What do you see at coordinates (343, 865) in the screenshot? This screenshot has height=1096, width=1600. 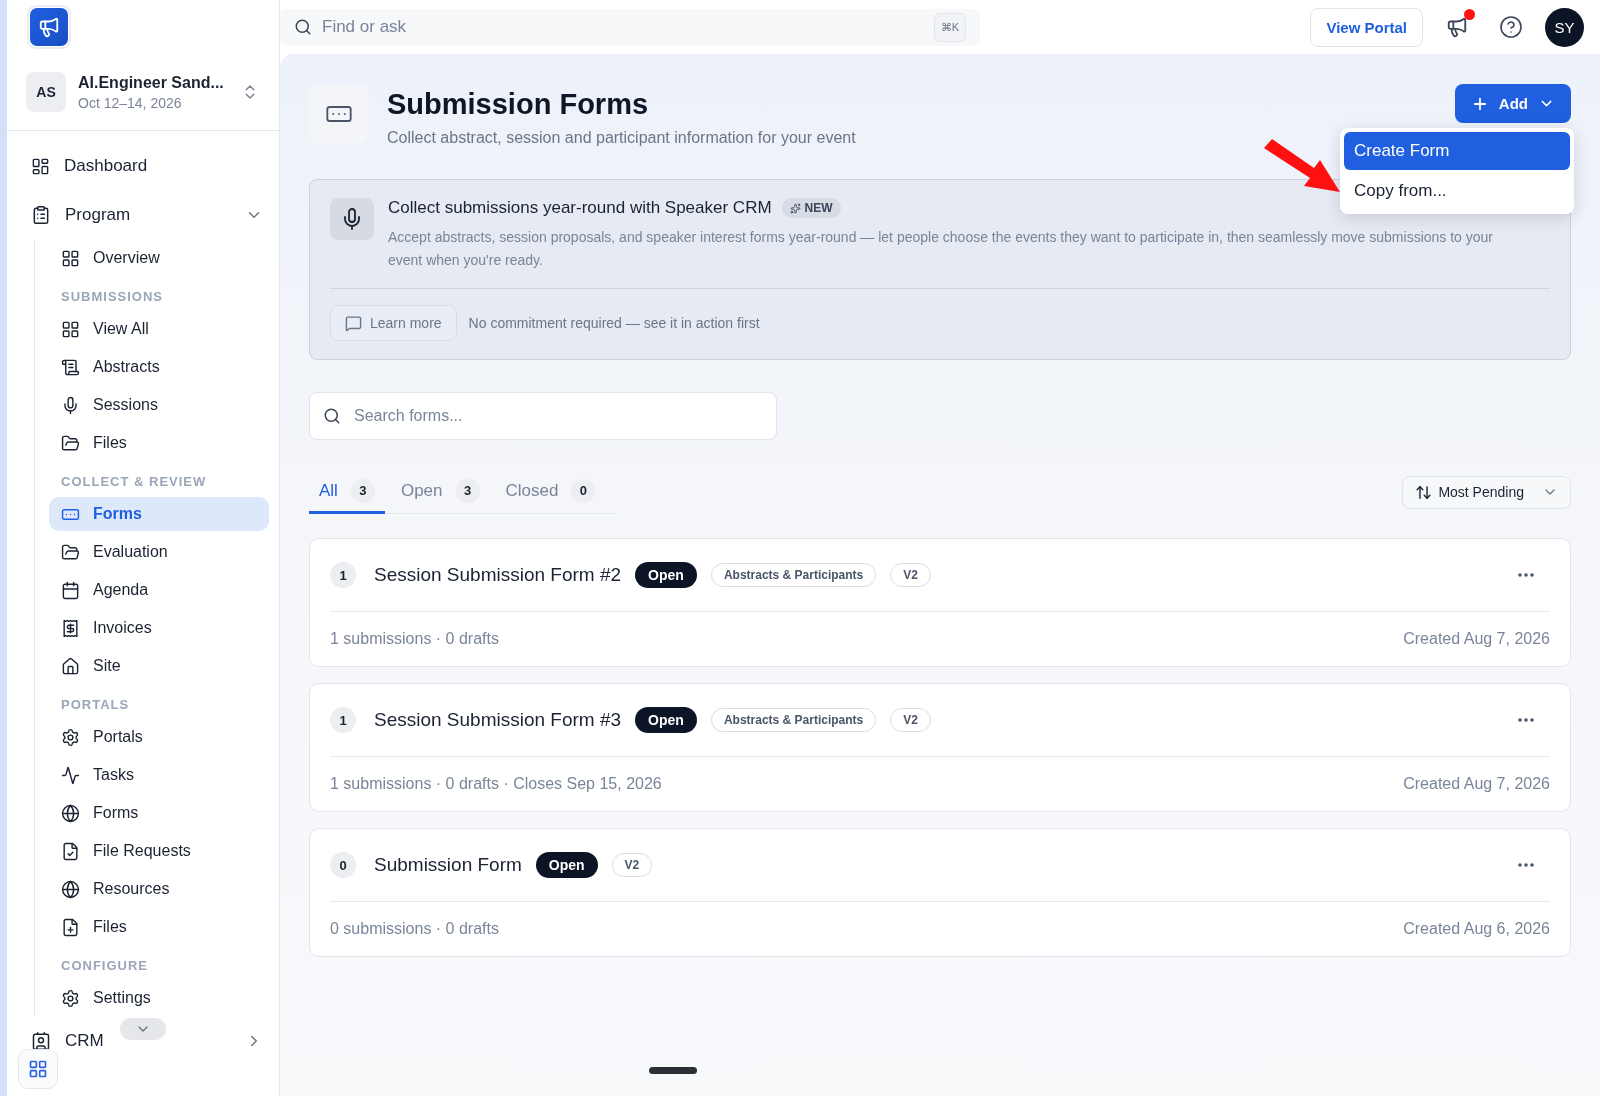 I see `pending-count: 0` at bounding box center [343, 865].